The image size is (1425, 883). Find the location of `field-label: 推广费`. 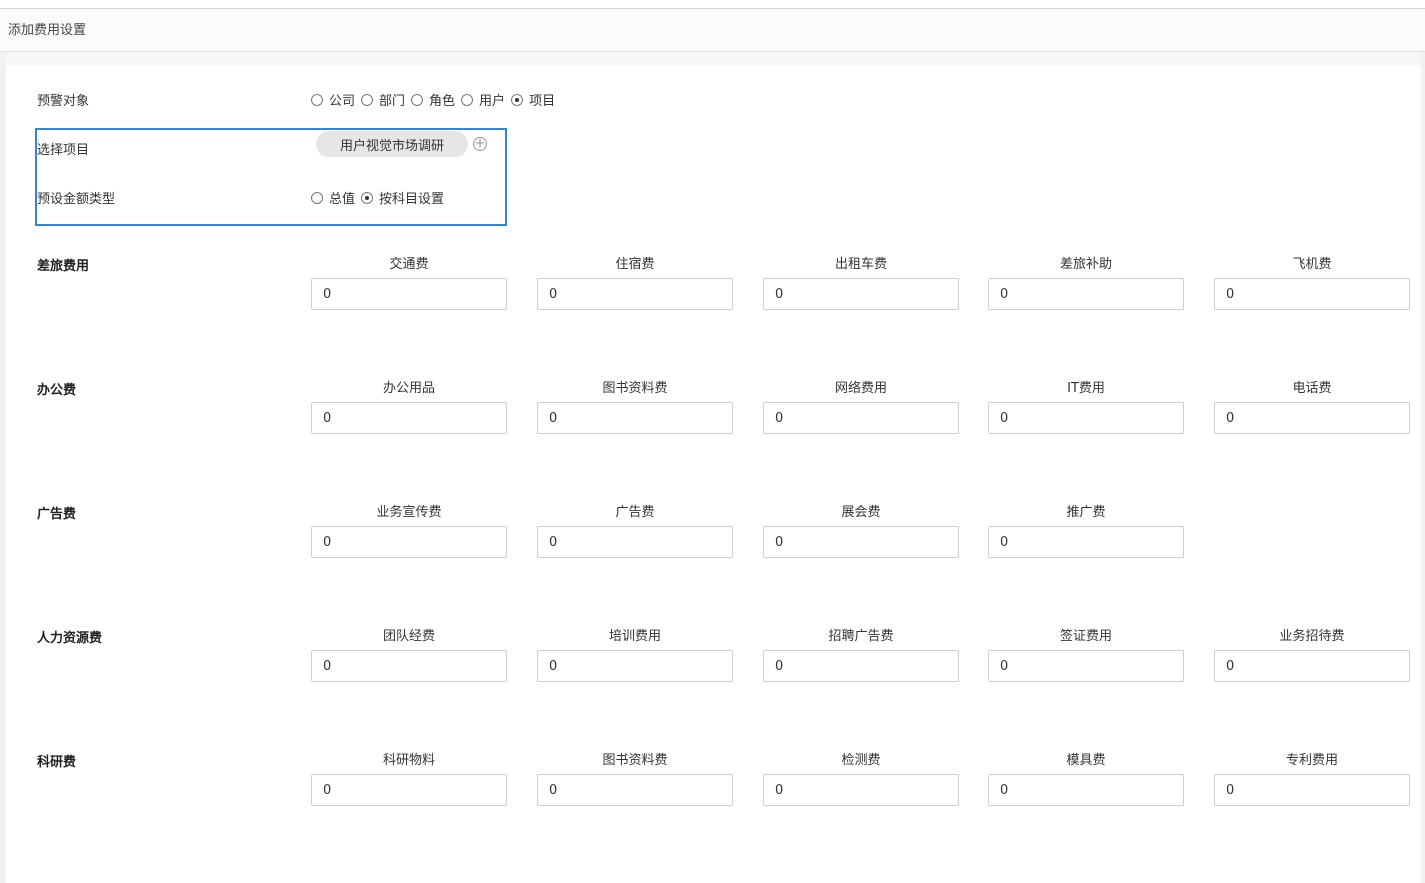

field-label: 推广费 is located at coordinates (1086, 512).